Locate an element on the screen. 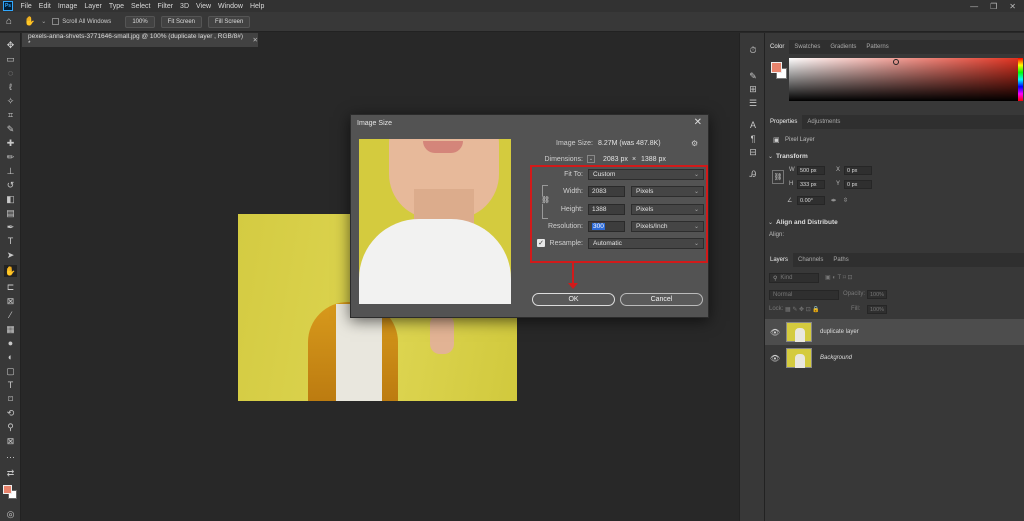 The image size is (1024, 521). dialog-close-icon: ✕ is located at coordinates (698, 122).